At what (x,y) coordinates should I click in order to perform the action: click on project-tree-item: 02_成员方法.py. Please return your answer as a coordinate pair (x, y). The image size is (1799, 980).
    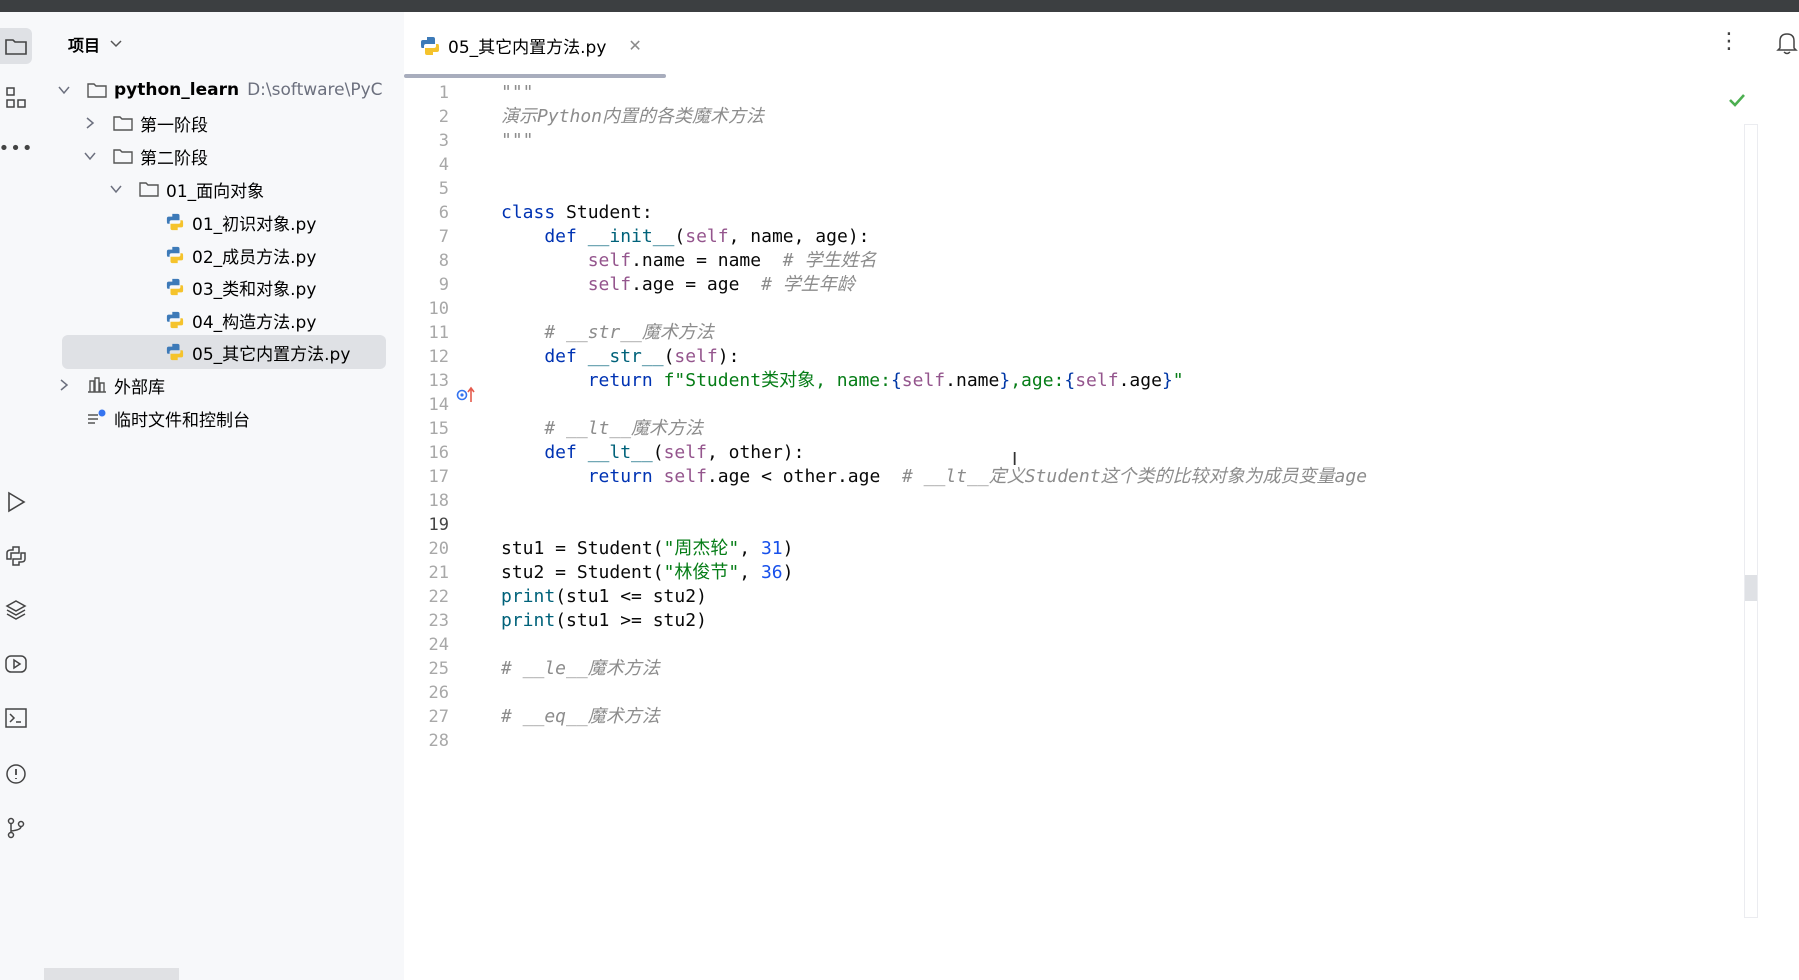
    Looking at the image, I should click on (225, 255).